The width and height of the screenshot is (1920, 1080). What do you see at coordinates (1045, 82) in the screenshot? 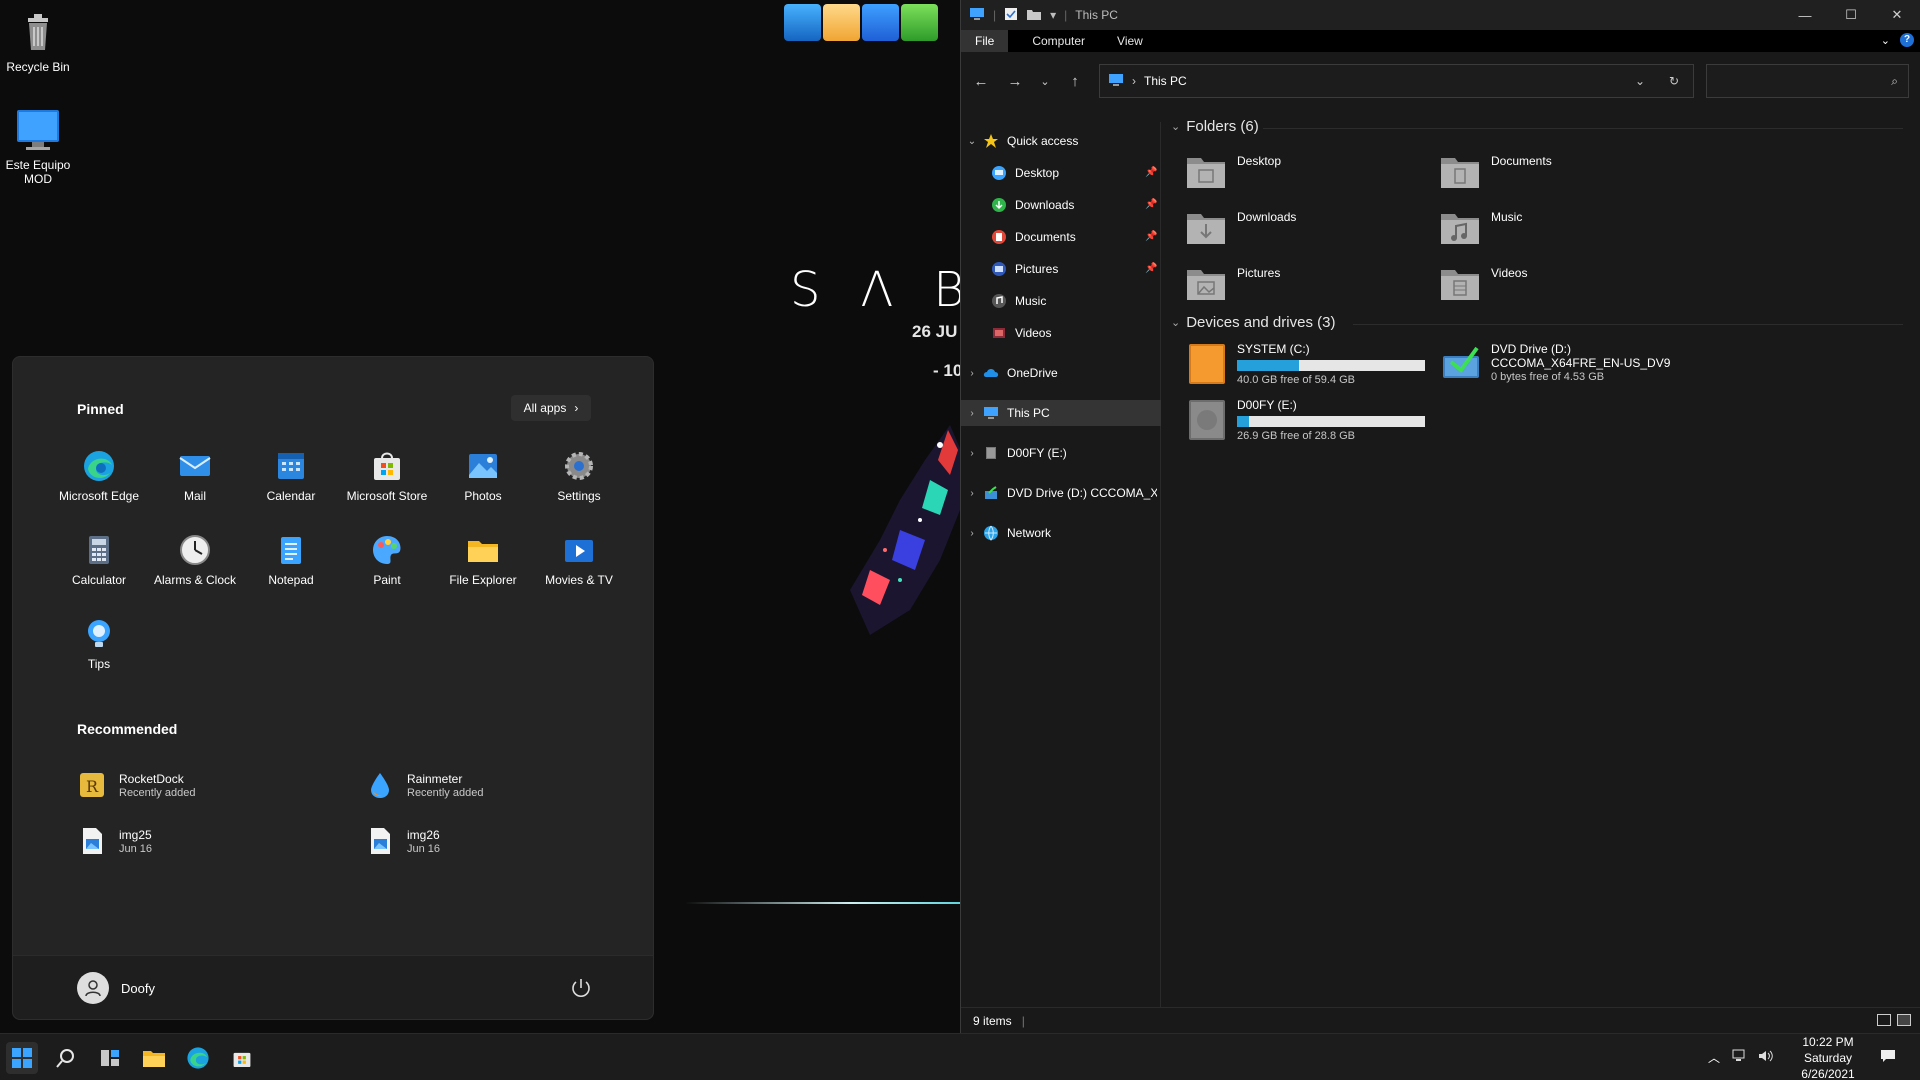
I see `recent-chevron-icon: ⌄` at bounding box center [1045, 82].